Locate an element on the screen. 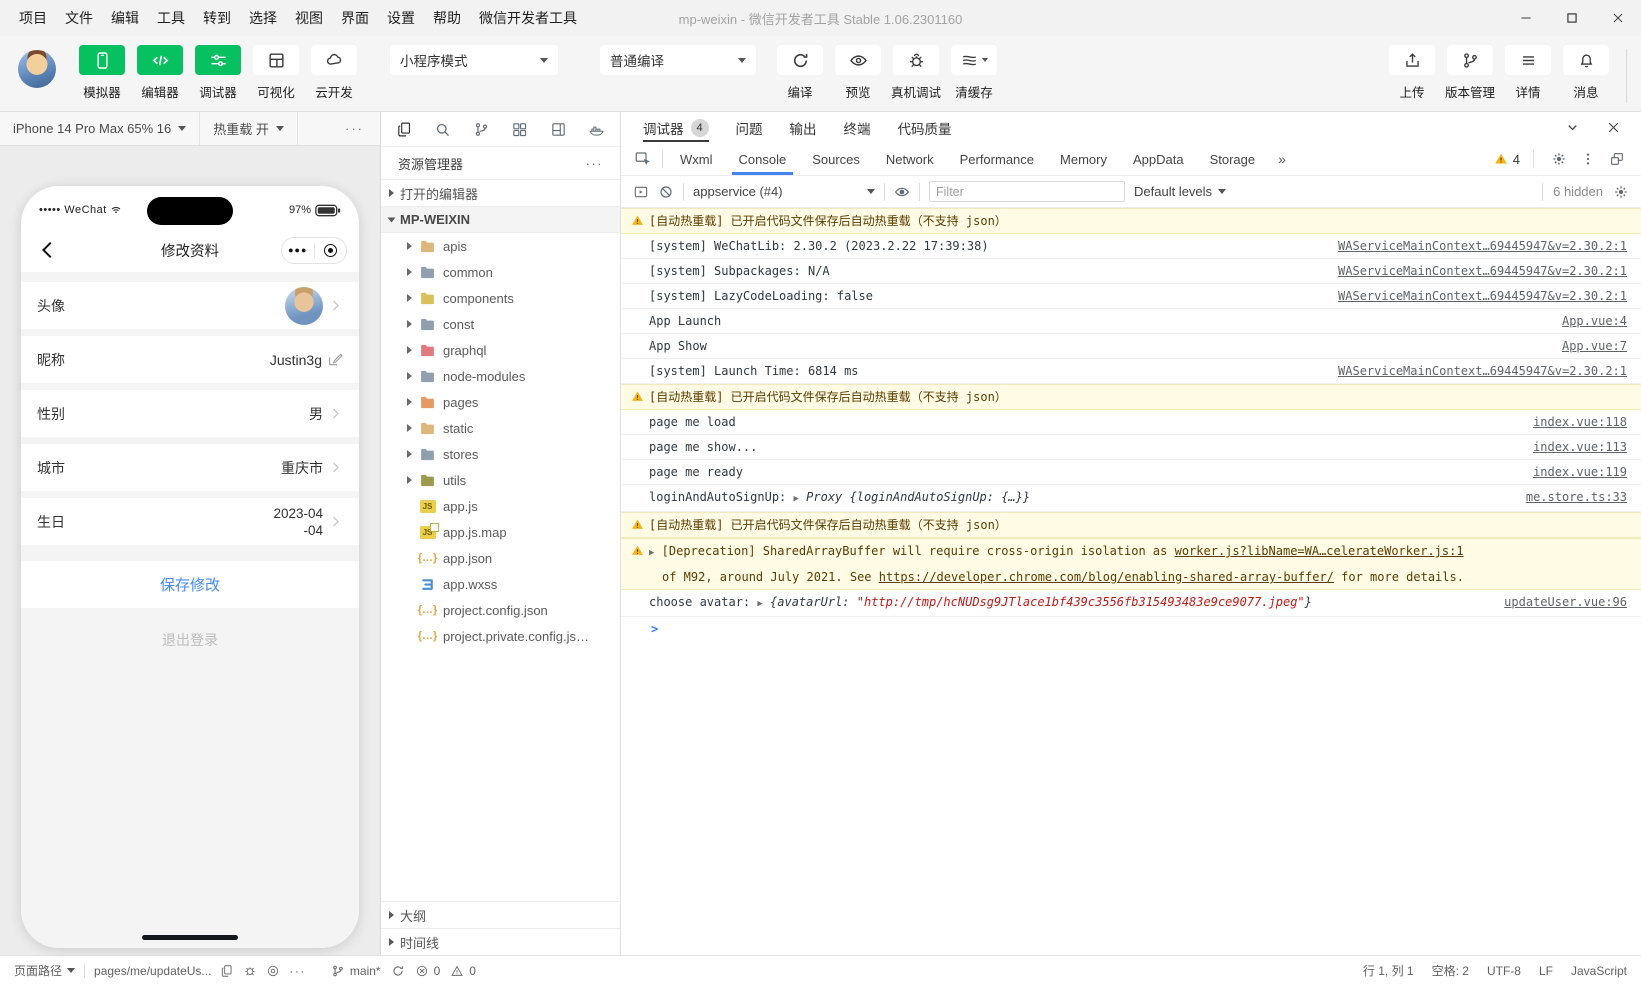  panel-tab-代码质量: 代码质量 is located at coordinates (925, 127).